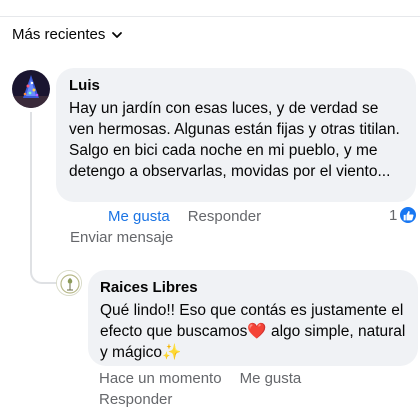 The height and width of the screenshot is (420, 420). What do you see at coordinates (236, 85) in the screenshot?
I see `comment-author: Luis` at bounding box center [236, 85].